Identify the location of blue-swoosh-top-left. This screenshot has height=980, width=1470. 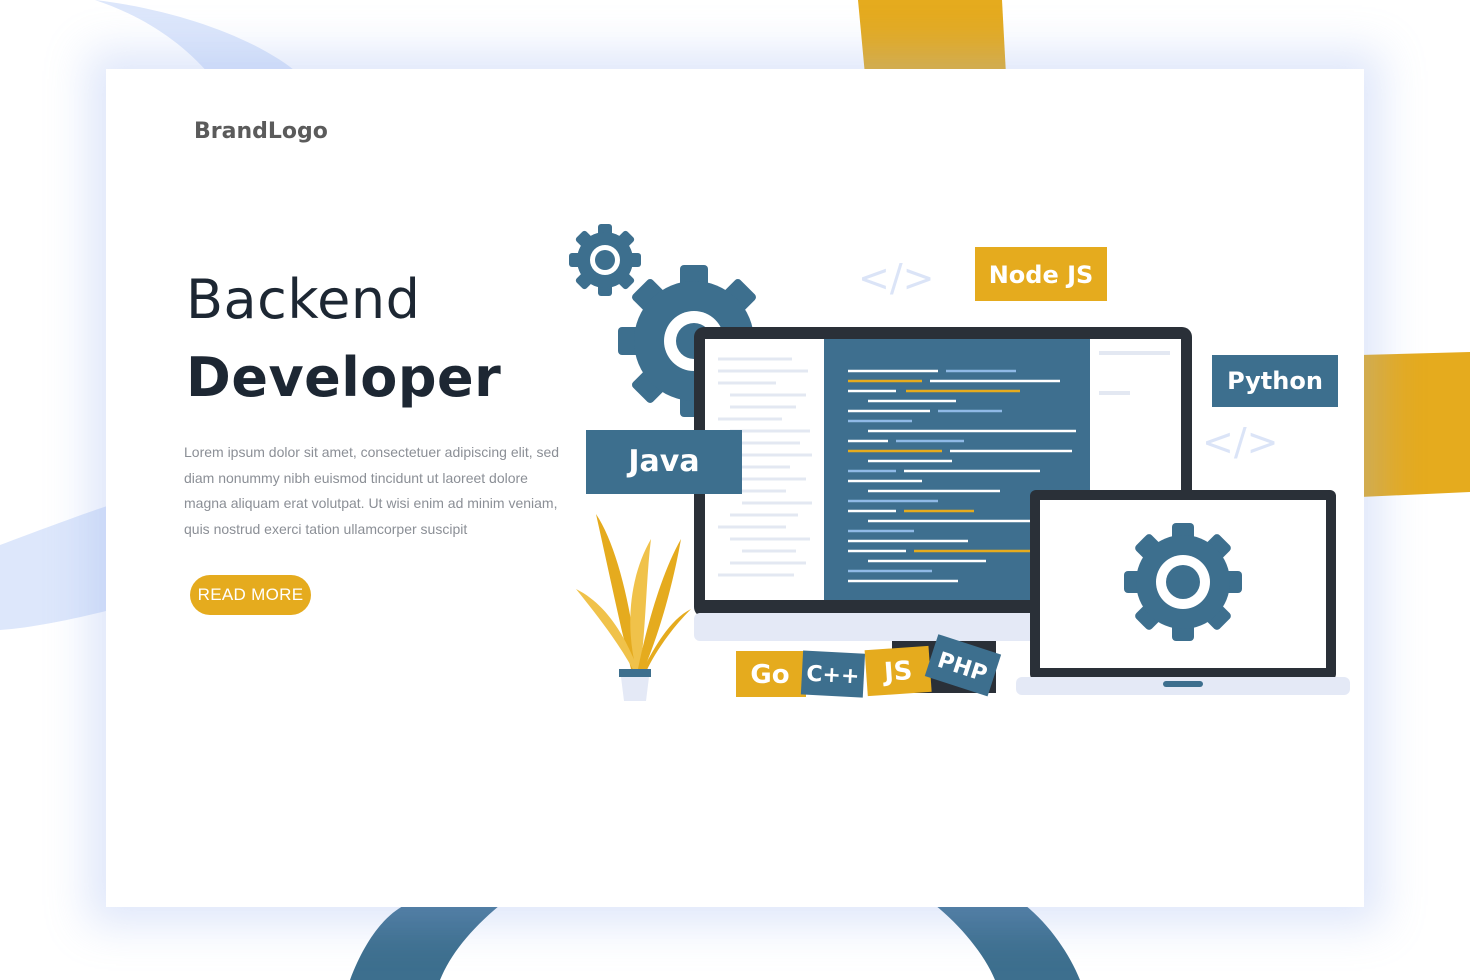
(197, 37).